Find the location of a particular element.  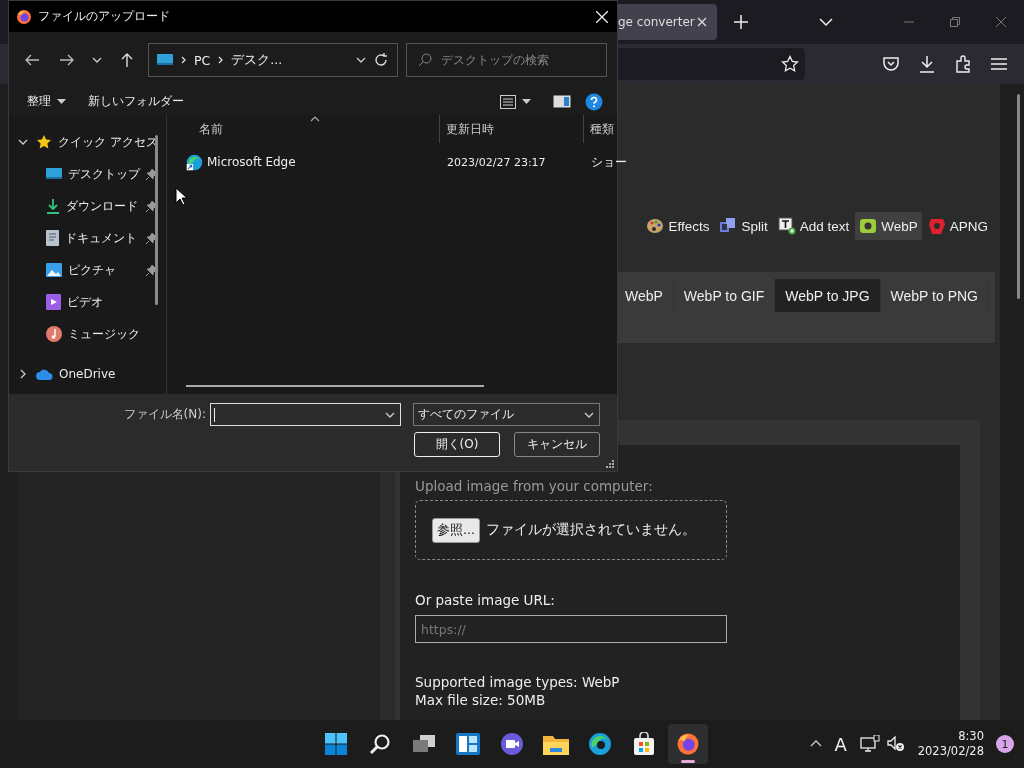

nav-item: APNG is located at coordinates (957, 226).